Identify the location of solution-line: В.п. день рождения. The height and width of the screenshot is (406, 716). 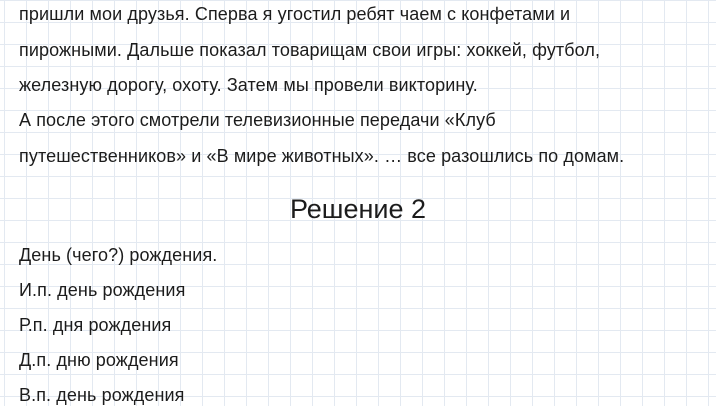
(102, 395).